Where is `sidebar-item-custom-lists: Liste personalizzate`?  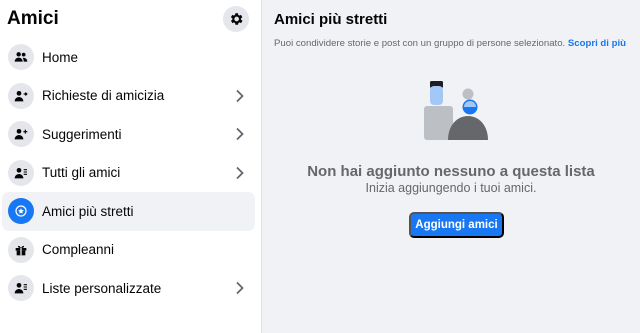 sidebar-item-custom-lists: Liste personalizzate is located at coordinates (128, 288).